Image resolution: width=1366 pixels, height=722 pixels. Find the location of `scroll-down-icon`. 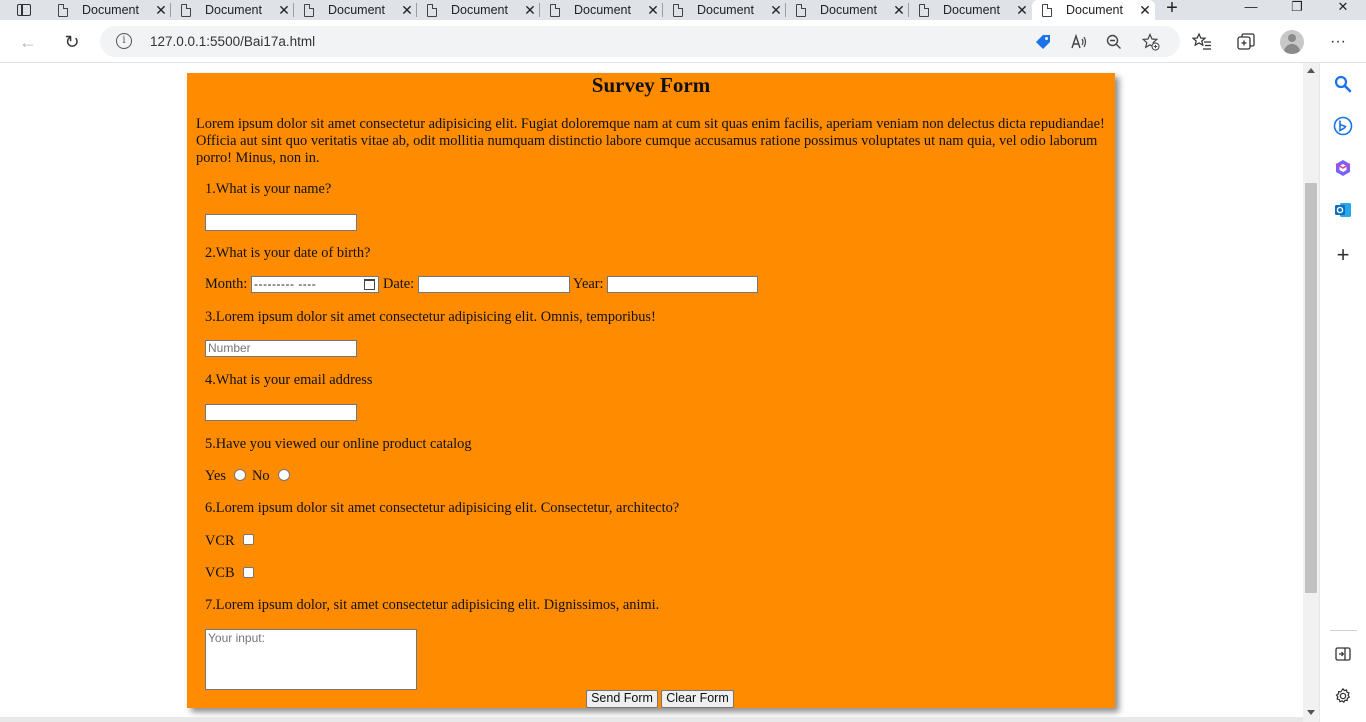

scroll-down-icon is located at coordinates (1311, 712).